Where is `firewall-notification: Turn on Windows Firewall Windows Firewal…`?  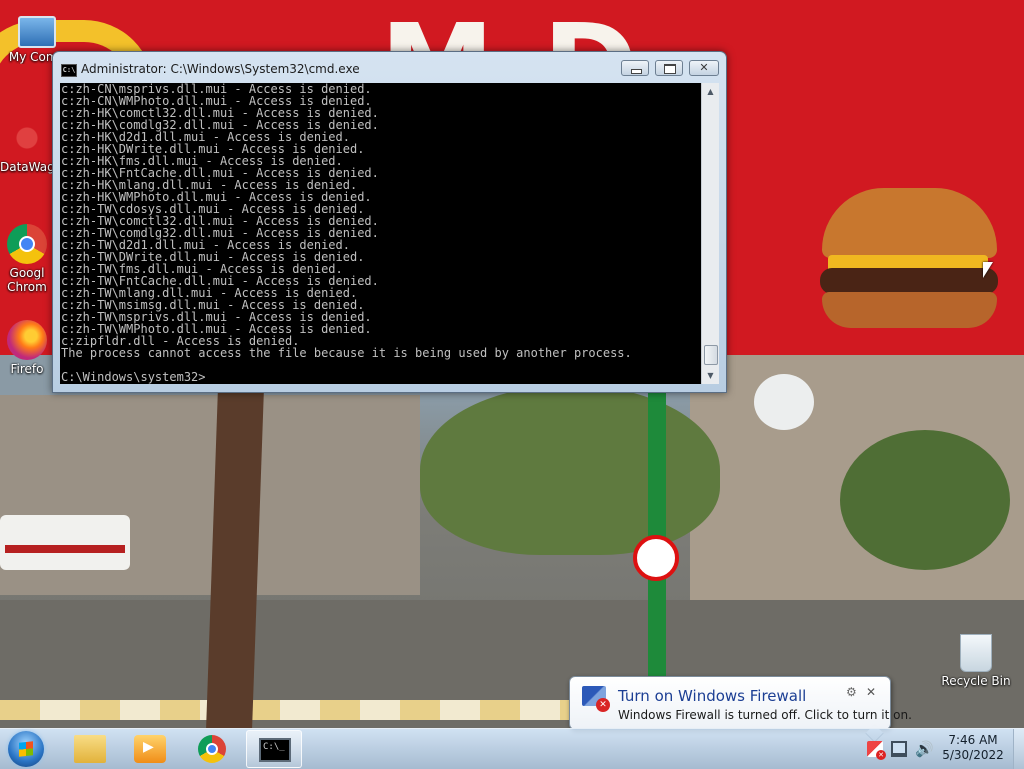 firewall-notification: Turn on Windows Firewall Windows Firewal… is located at coordinates (740, 703).